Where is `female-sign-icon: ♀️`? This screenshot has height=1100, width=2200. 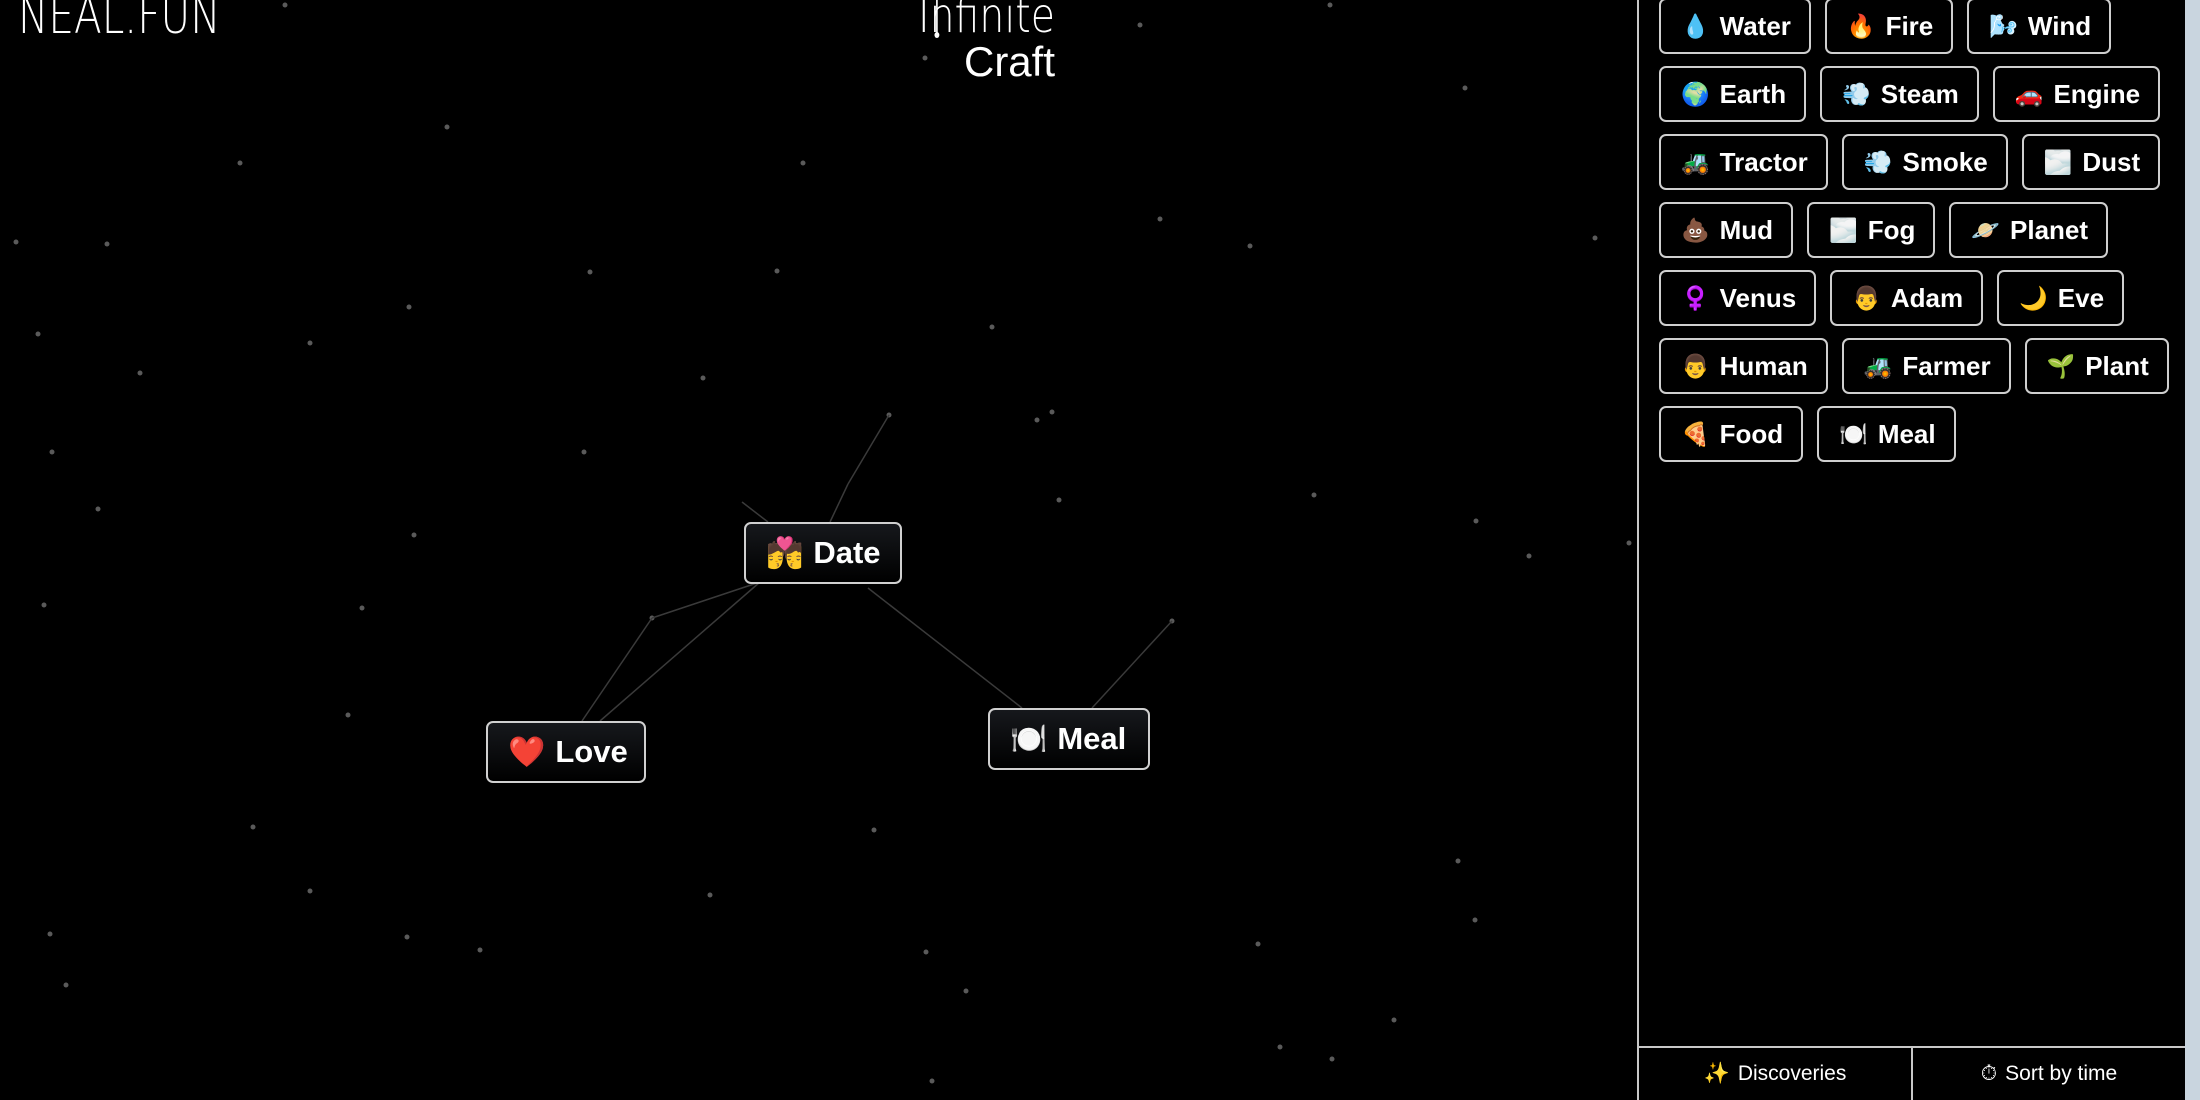
female-sign-icon: ♀️ is located at coordinates (1695, 297).